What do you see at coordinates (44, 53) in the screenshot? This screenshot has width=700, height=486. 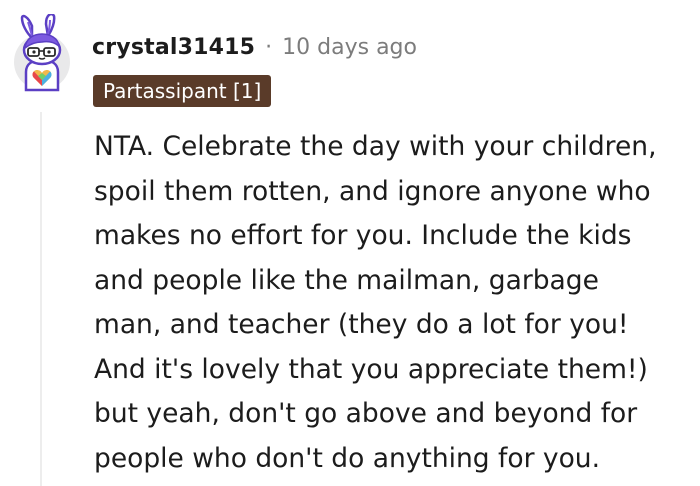 I see `snoo-avatar-icon` at bounding box center [44, 53].